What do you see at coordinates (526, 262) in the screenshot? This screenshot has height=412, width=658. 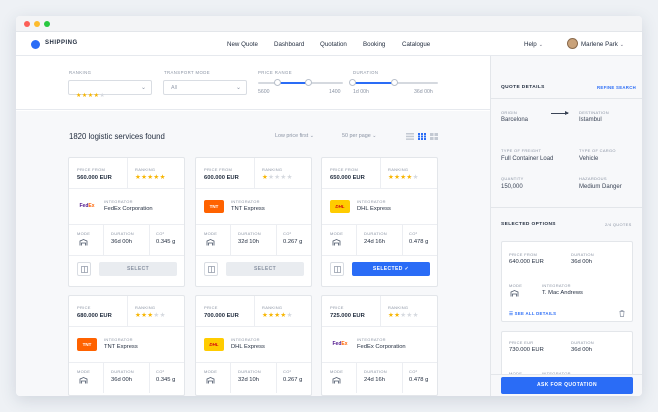 I see `option-price: 640.000 EUR` at bounding box center [526, 262].